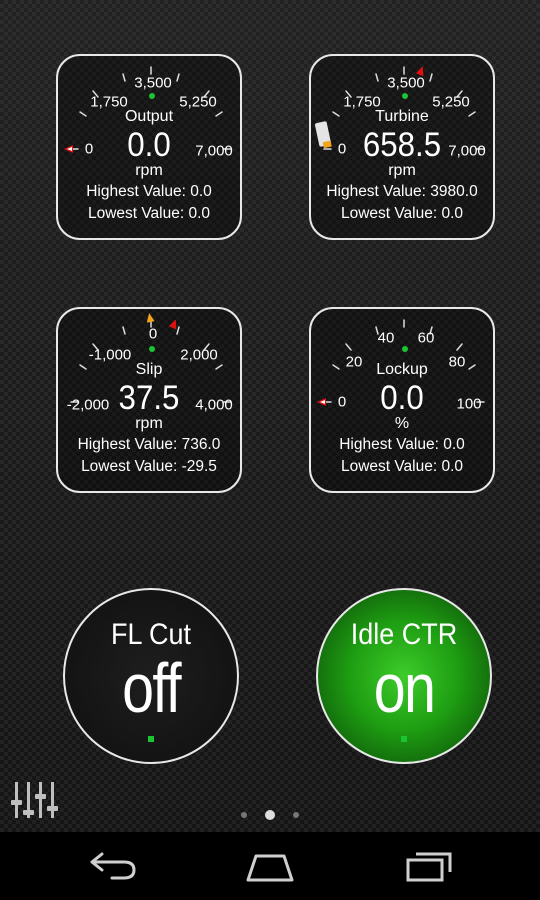  I want to click on gauge-value: 37.5, so click(149, 398).